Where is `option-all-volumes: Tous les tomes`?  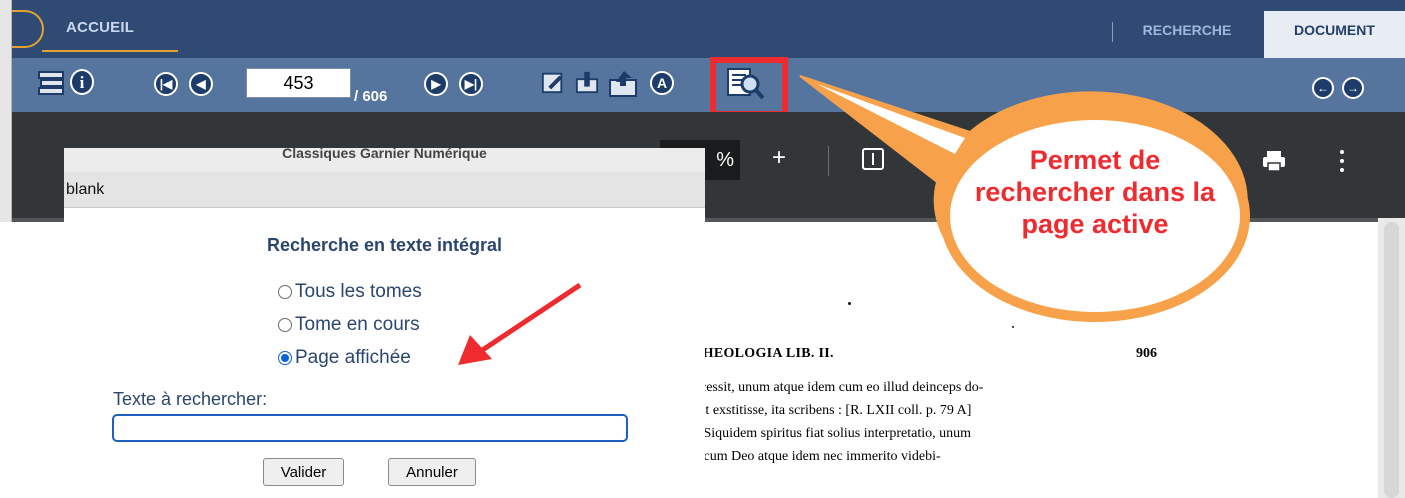
option-all-volumes: Tous les tomes is located at coordinates (350, 292).